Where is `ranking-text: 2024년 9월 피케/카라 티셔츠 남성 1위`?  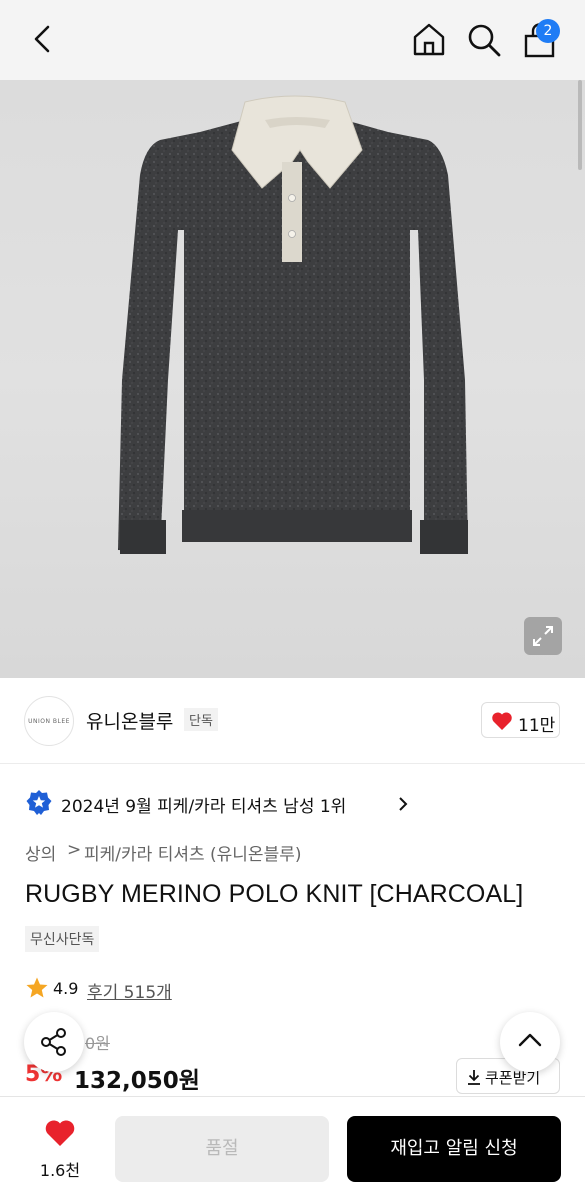
ranking-text: 2024년 9월 피케/카라 티셔츠 남성 1위 is located at coordinates (204, 807).